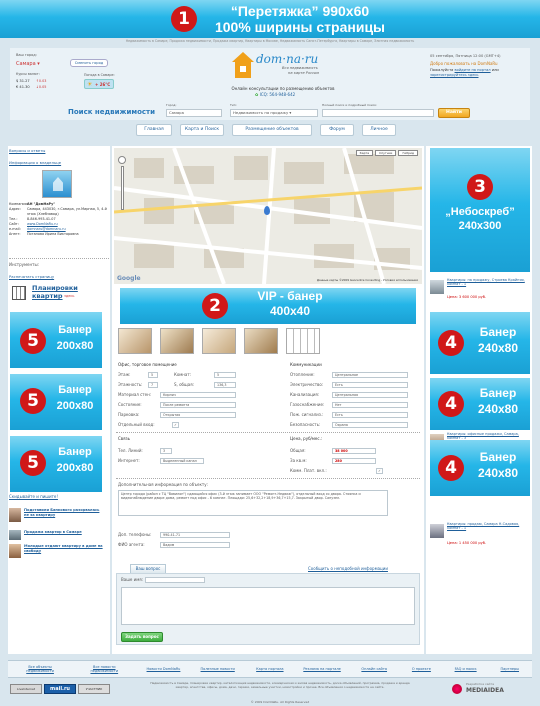 This screenshot has height=706, width=540. Describe the element at coordinates (421, 669) in the screenshot. I see `footer-link: О проекте` at that location.